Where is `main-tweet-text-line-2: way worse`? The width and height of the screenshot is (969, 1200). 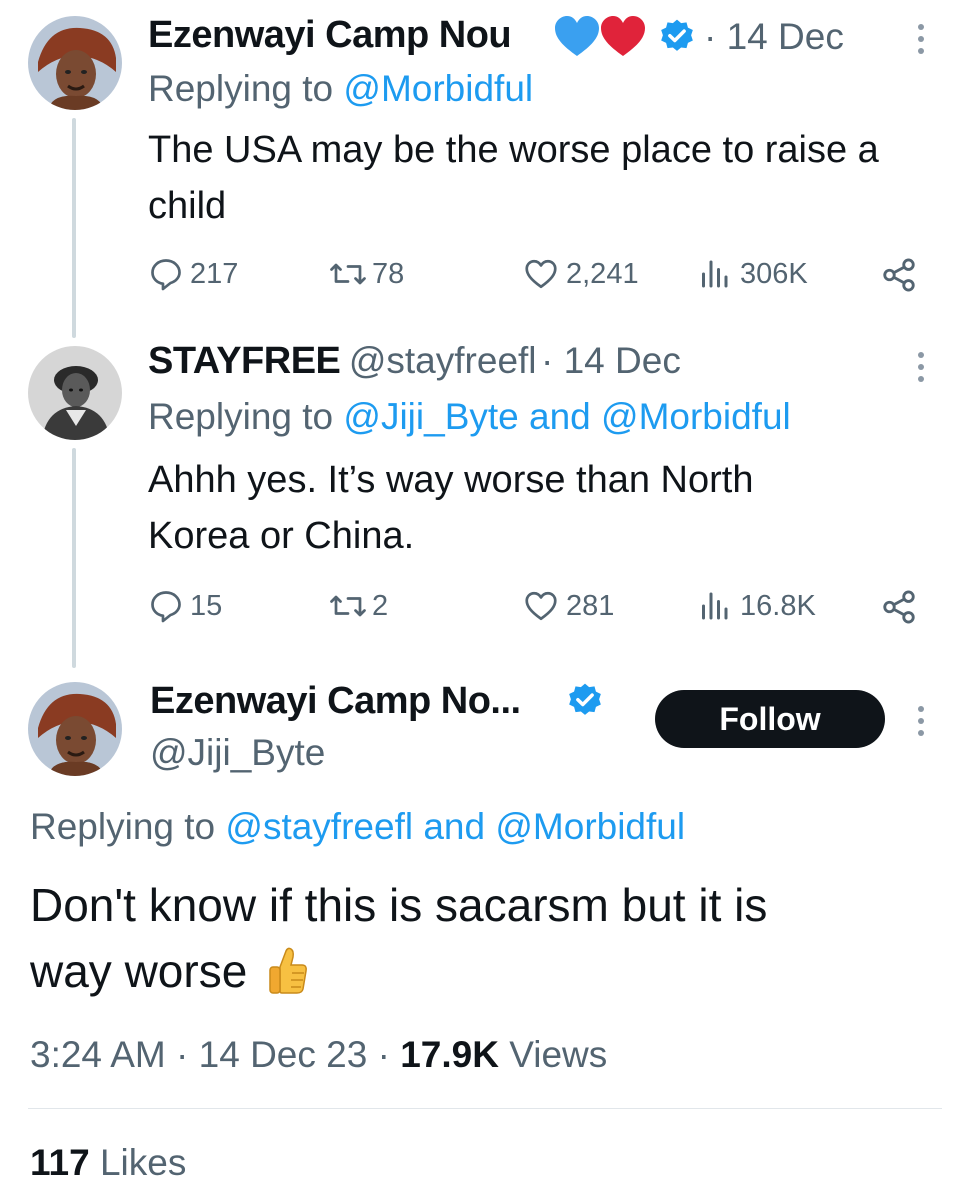
main-tweet-text-line-2: way worse is located at coordinates (485, 971).